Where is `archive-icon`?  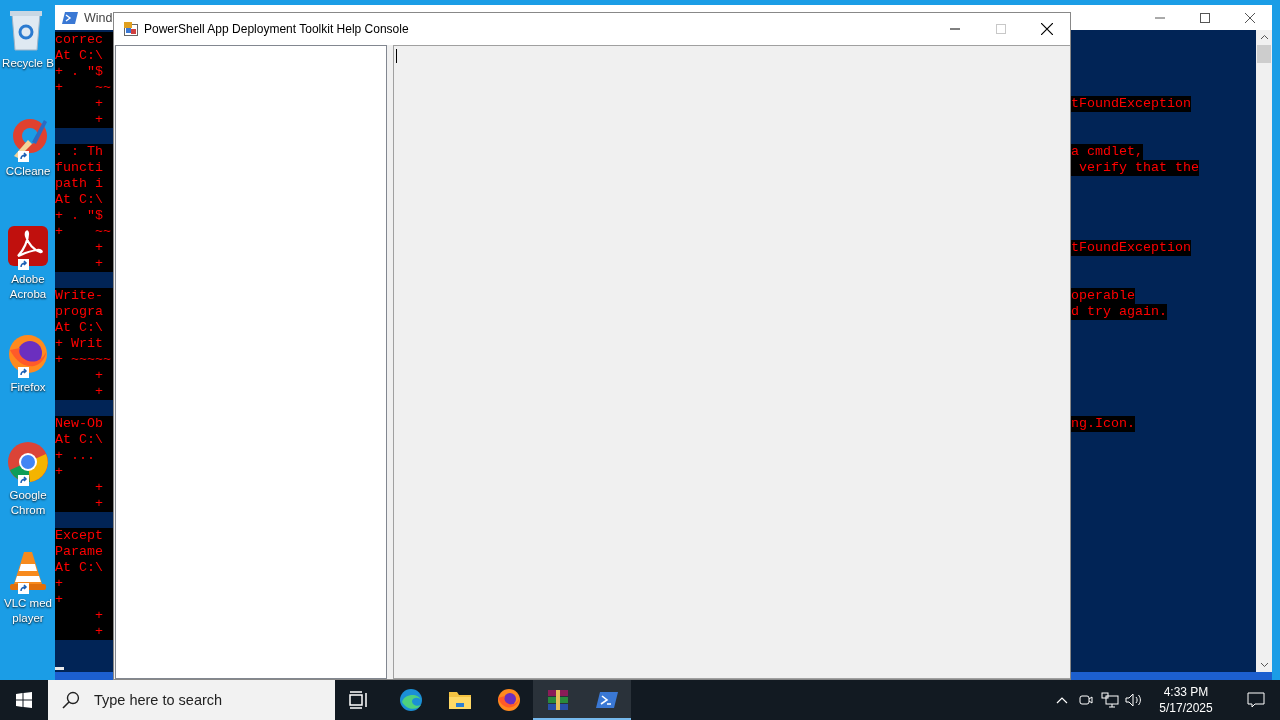 archive-icon is located at coordinates (557, 700).